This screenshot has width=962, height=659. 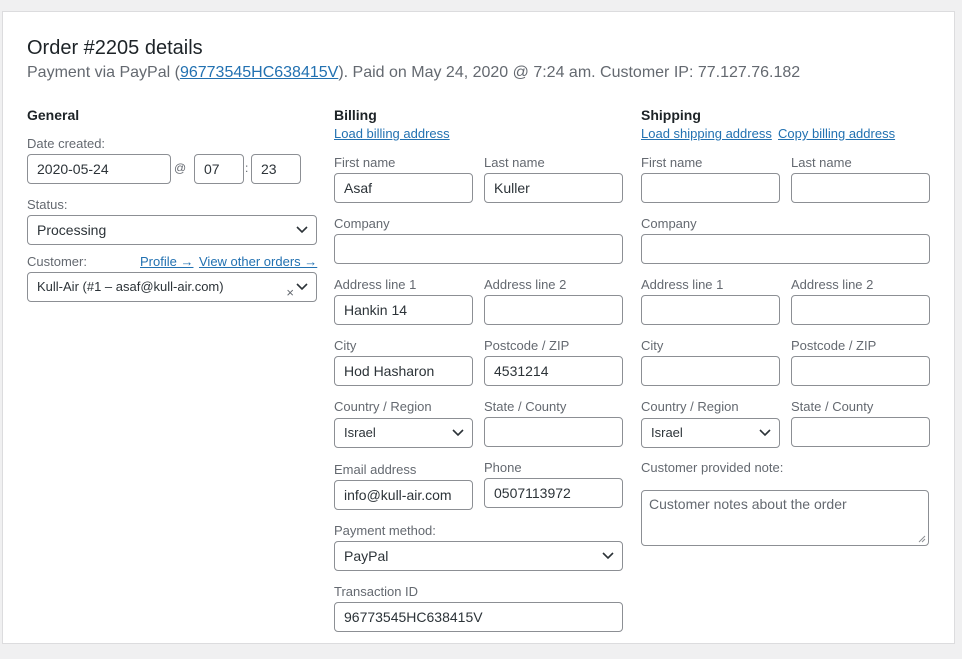 What do you see at coordinates (860, 188) in the screenshot?
I see `shipping-last-name-input` at bounding box center [860, 188].